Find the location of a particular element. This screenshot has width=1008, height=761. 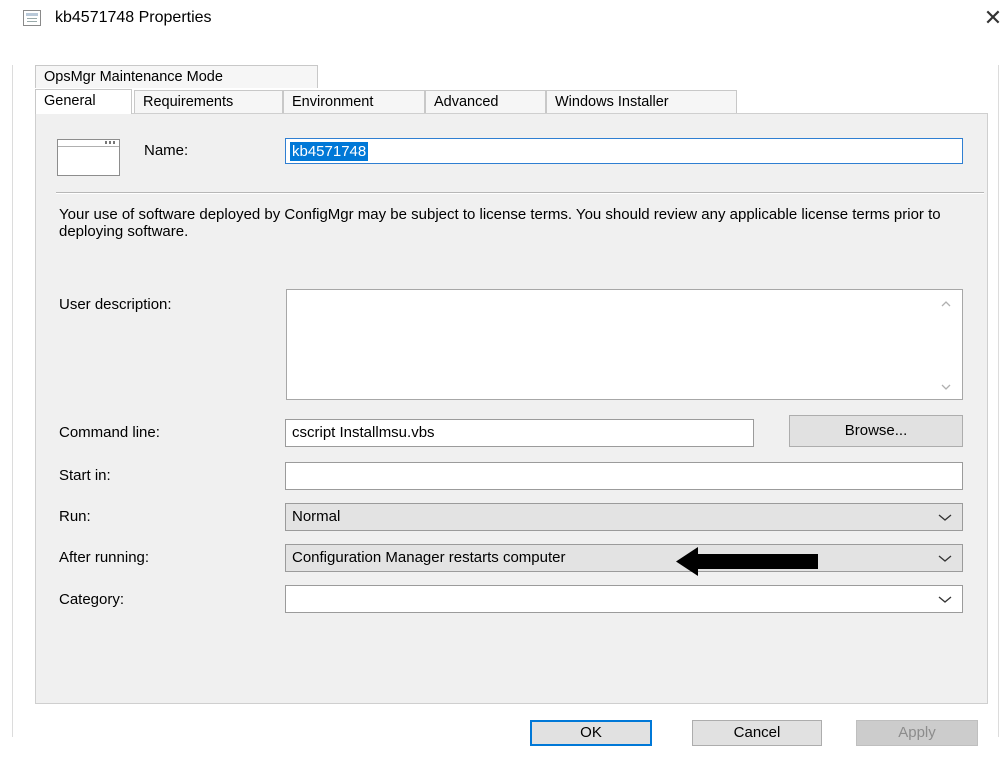

tab-advanced: Advanced is located at coordinates (485, 101).